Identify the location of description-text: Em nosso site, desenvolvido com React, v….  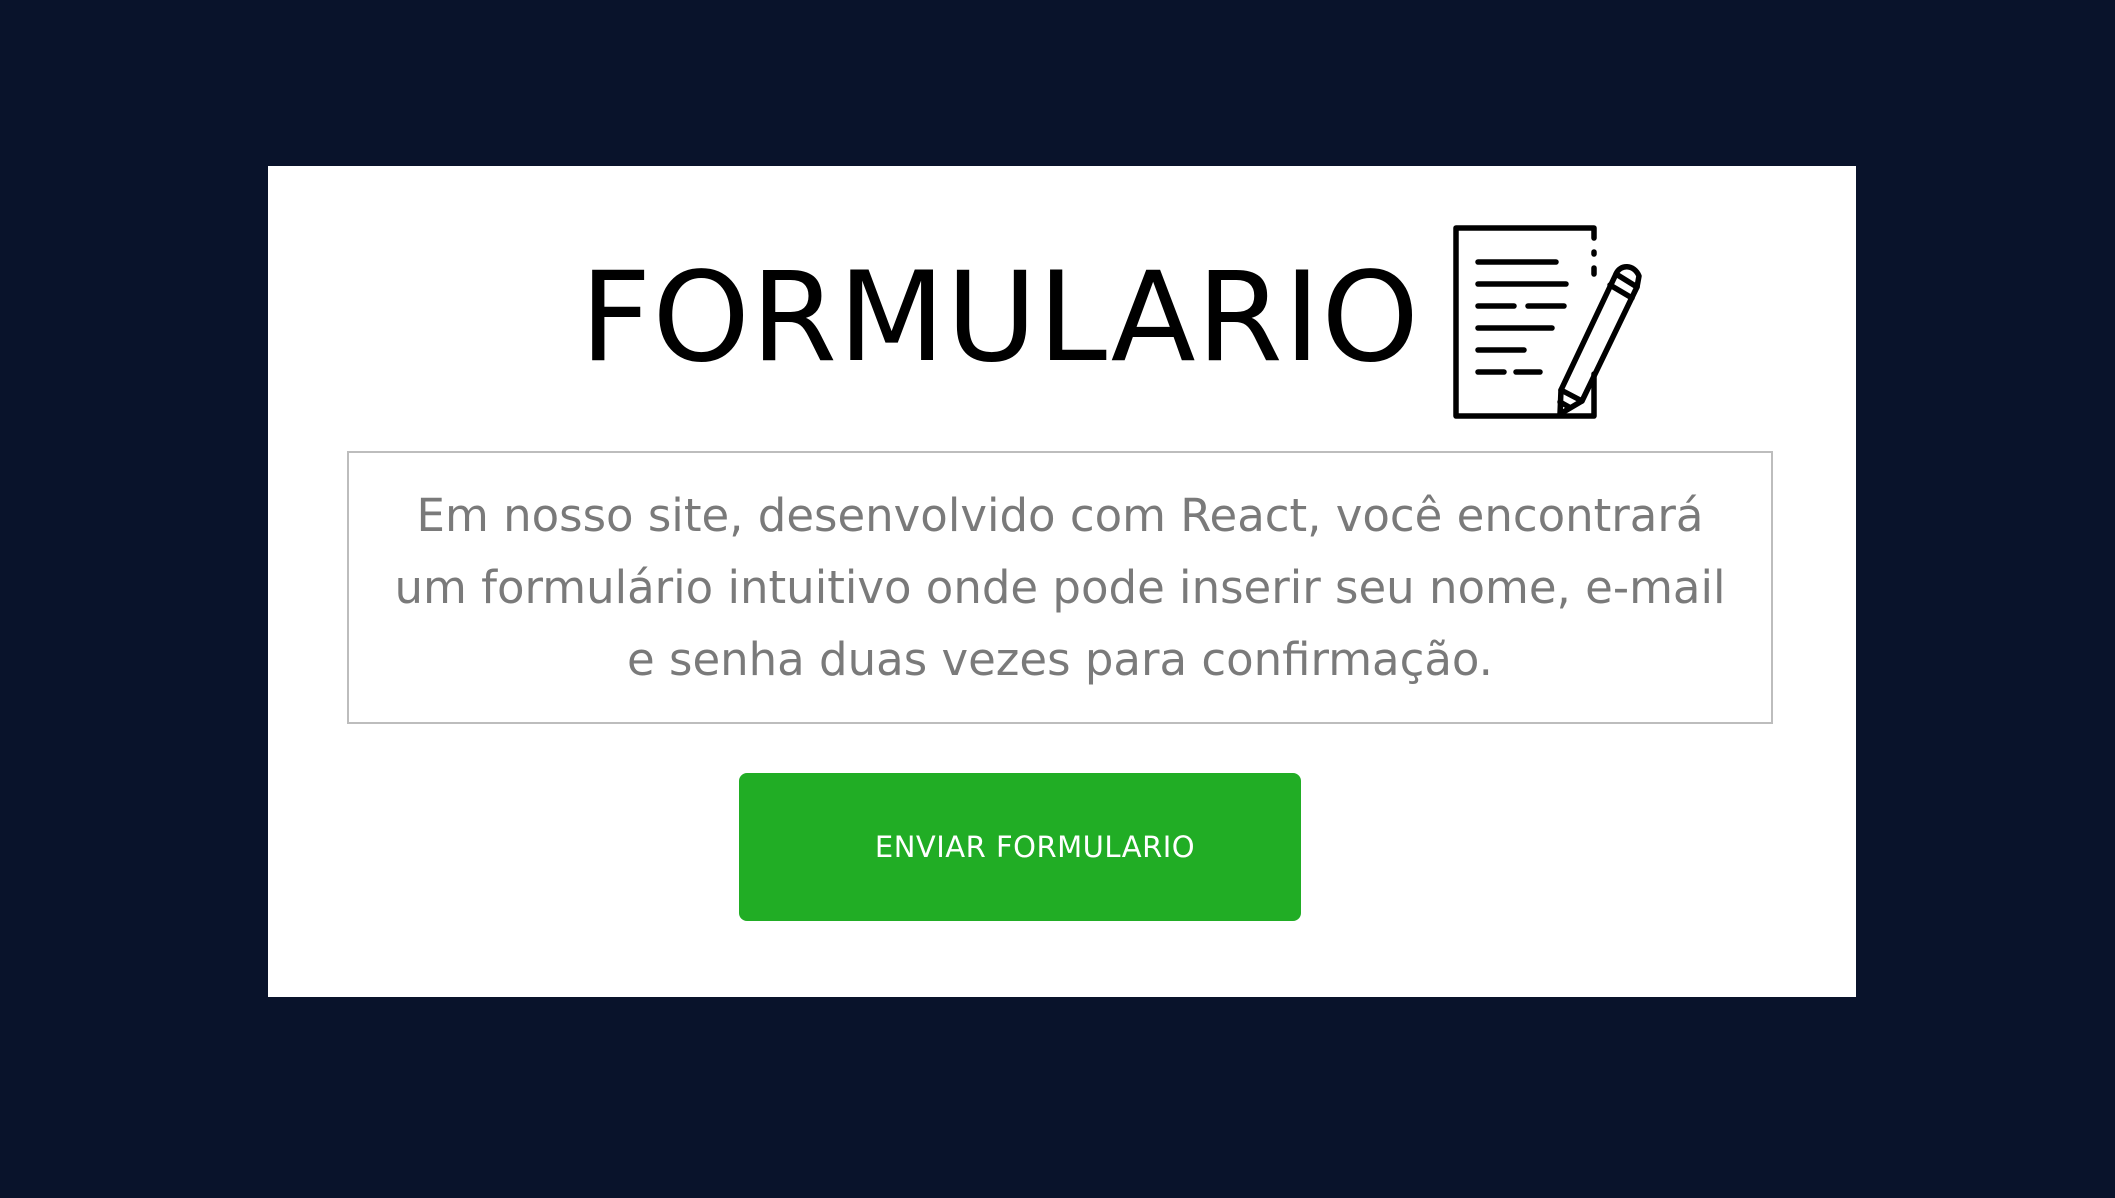
(1060, 587).